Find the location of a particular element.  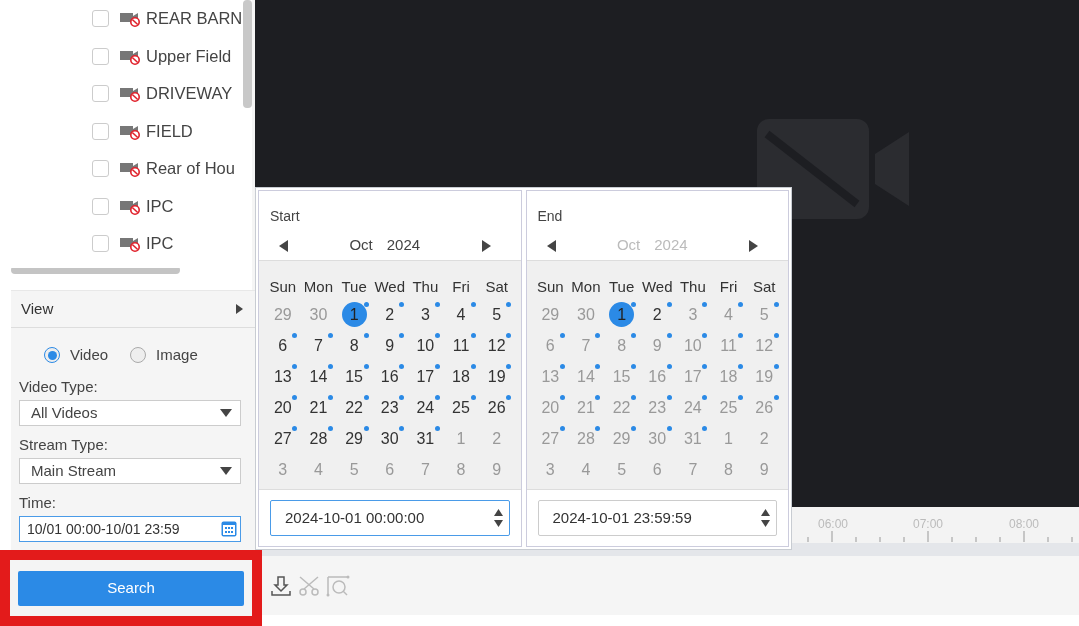

stream-type-dropdown: Main Stream is located at coordinates (130, 471).